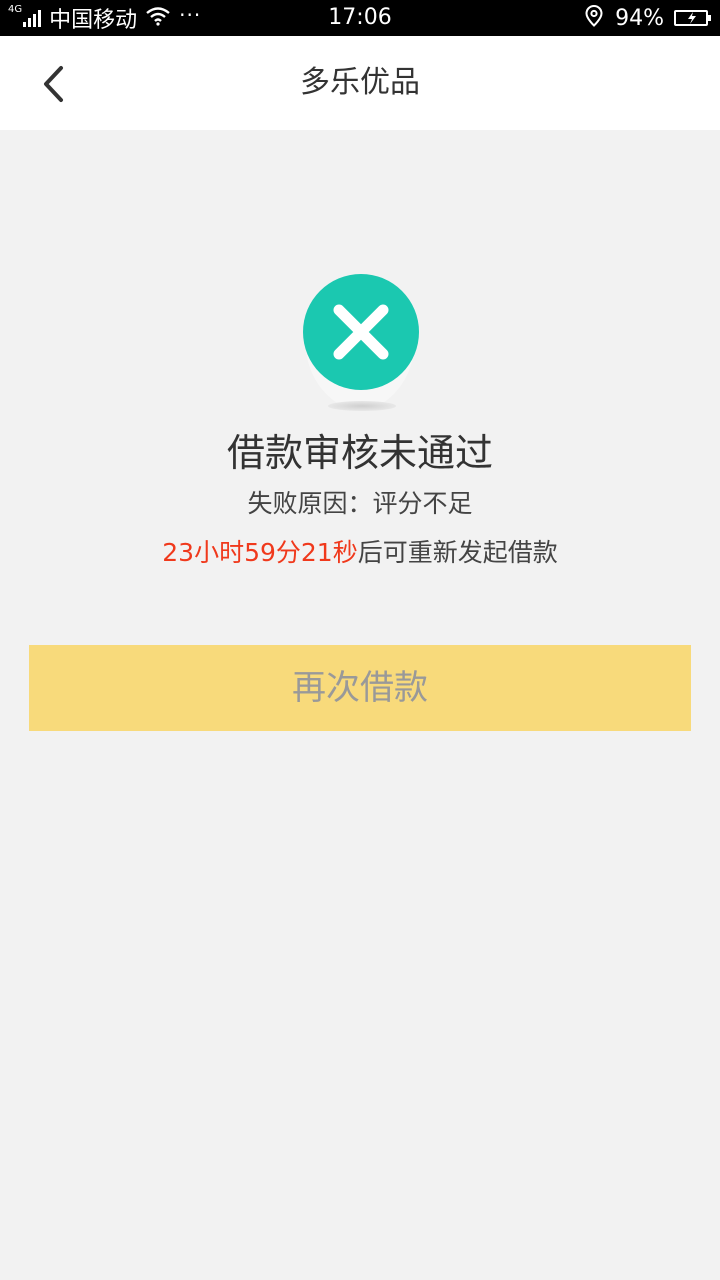 This screenshot has height=1280, width=720. I want to click on page-title: 多乐优品, so click(360, 82).